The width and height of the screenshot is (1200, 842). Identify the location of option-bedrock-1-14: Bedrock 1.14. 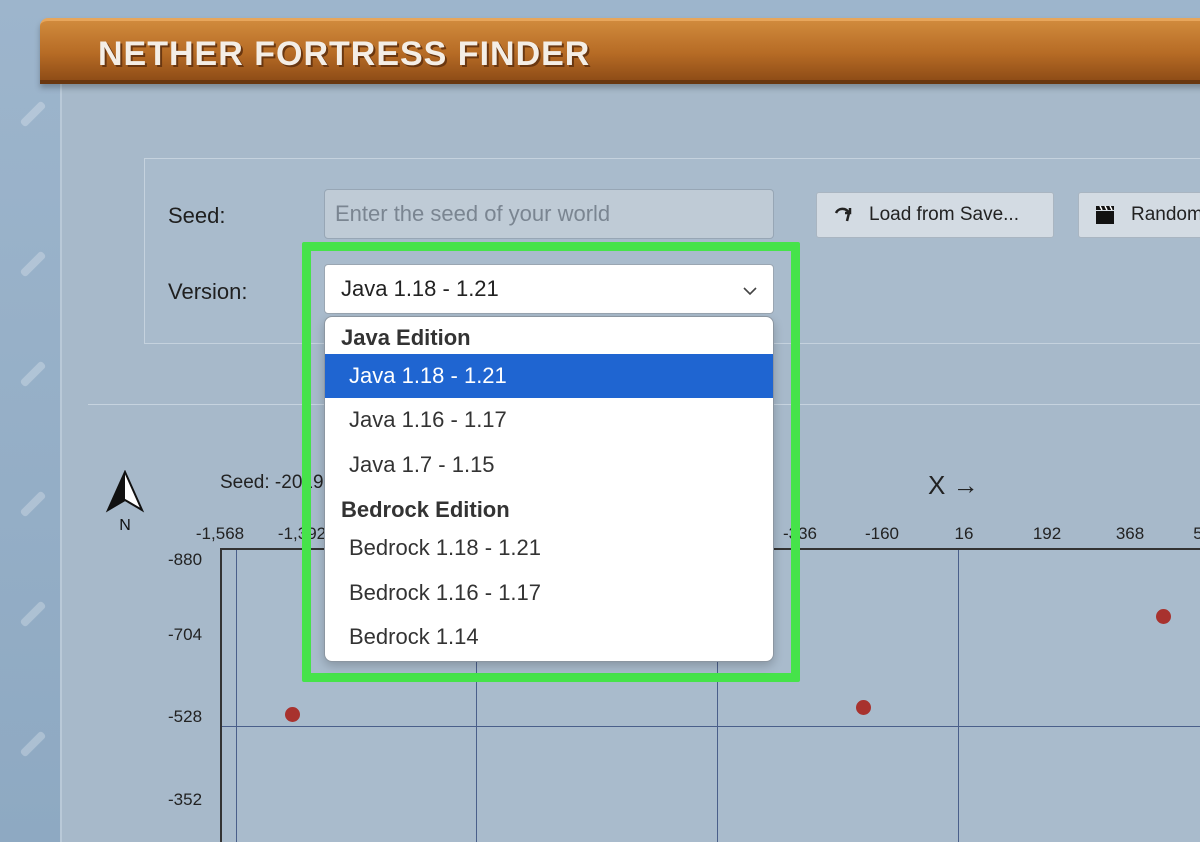
(549, 637).